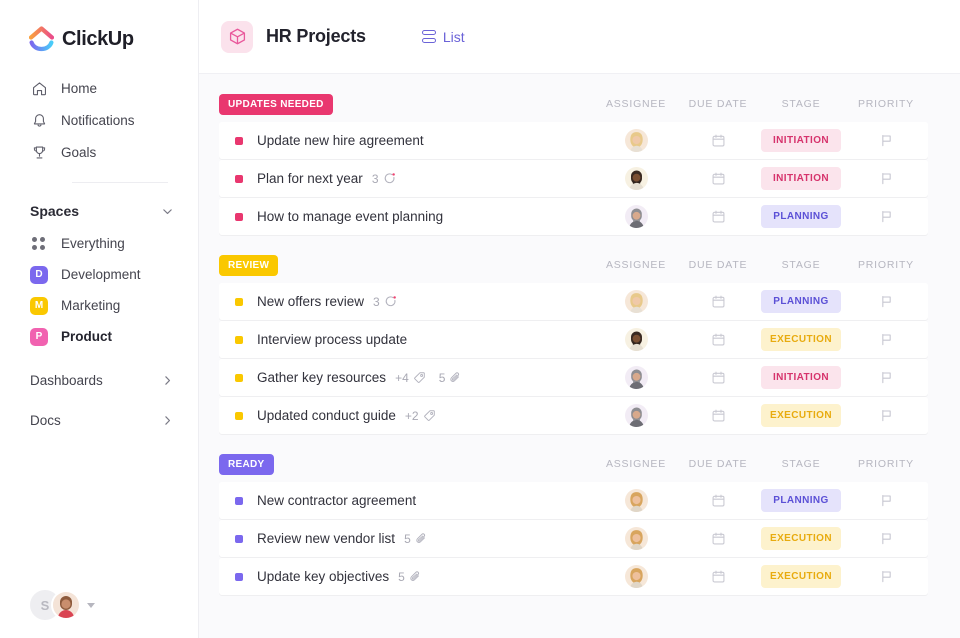 This screenshot has width=960, height=638. I want to click on user-account-area: S, so click(62, 605).